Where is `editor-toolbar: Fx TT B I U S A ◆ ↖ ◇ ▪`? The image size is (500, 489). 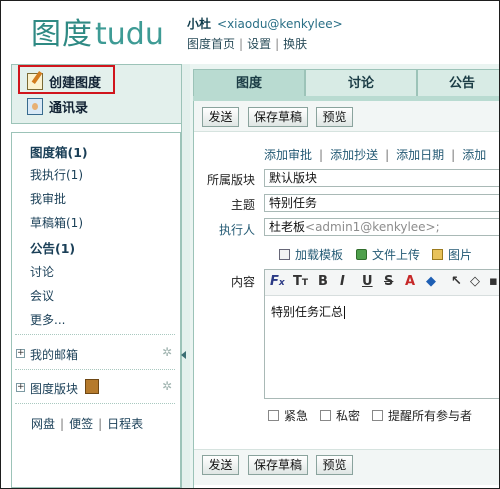 editor-toolbar: Fx TT B I U S A ◆ ↖ ◇ ▪ is located at coordinates (382, 283).